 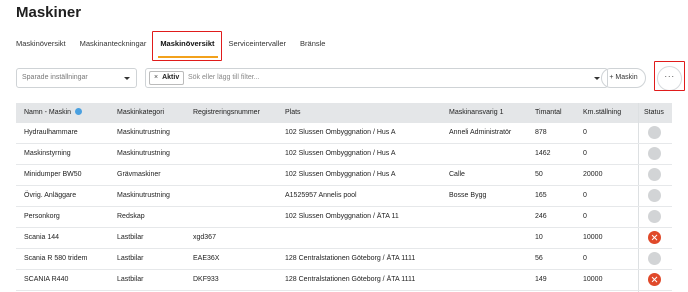 I want to click on close-icon: ×, so click(x=156, y=77).